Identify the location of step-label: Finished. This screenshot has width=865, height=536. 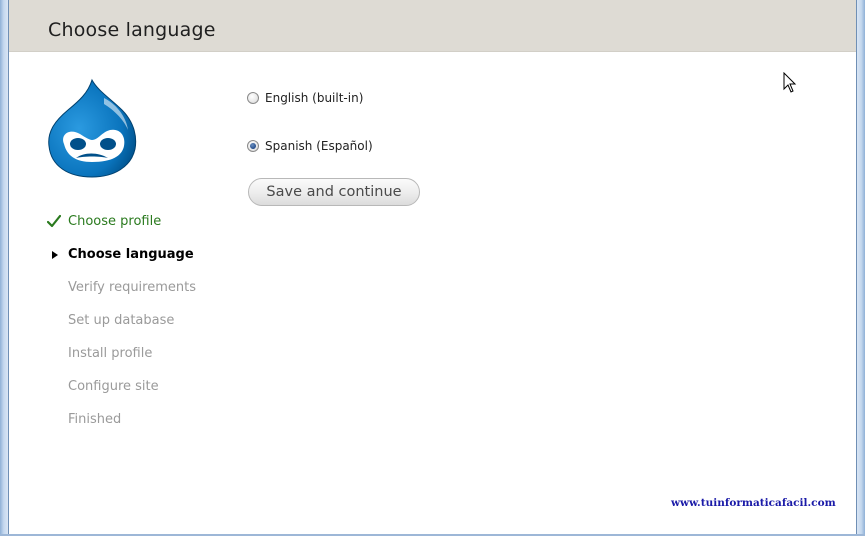
(95, 419).